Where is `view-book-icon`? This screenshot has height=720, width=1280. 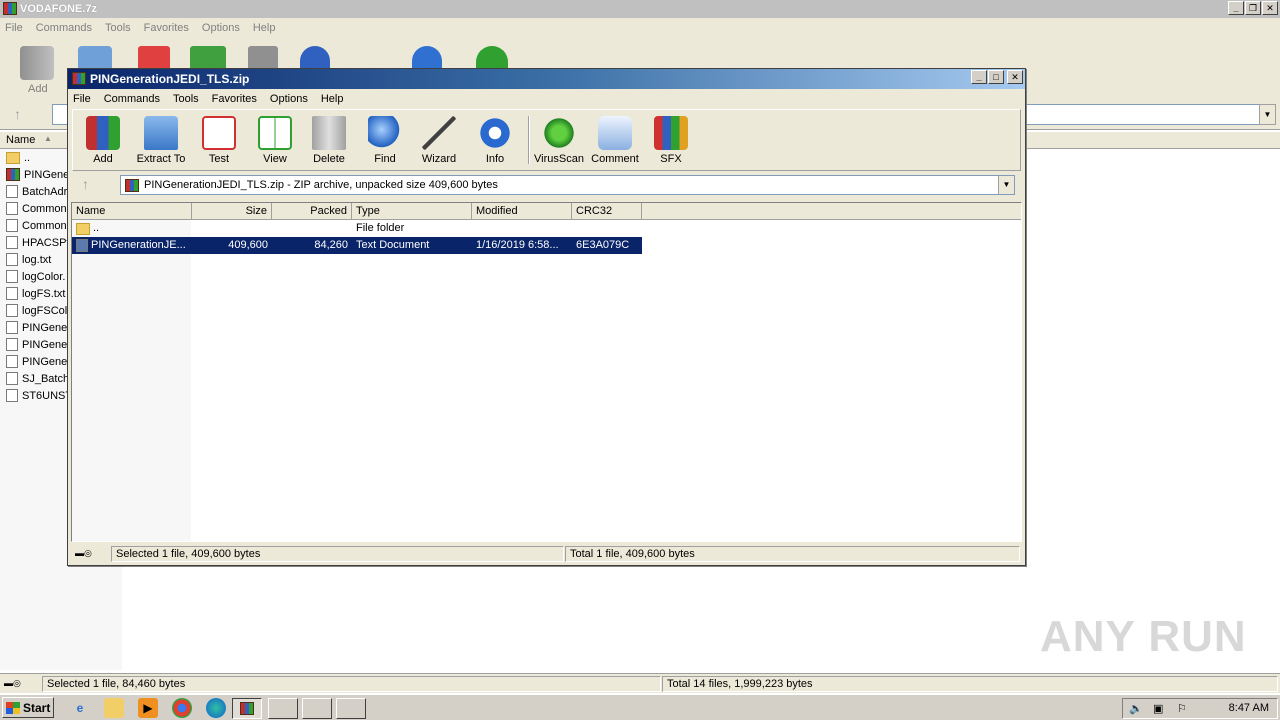
view-book-icon is located at coordinates (208, 57).